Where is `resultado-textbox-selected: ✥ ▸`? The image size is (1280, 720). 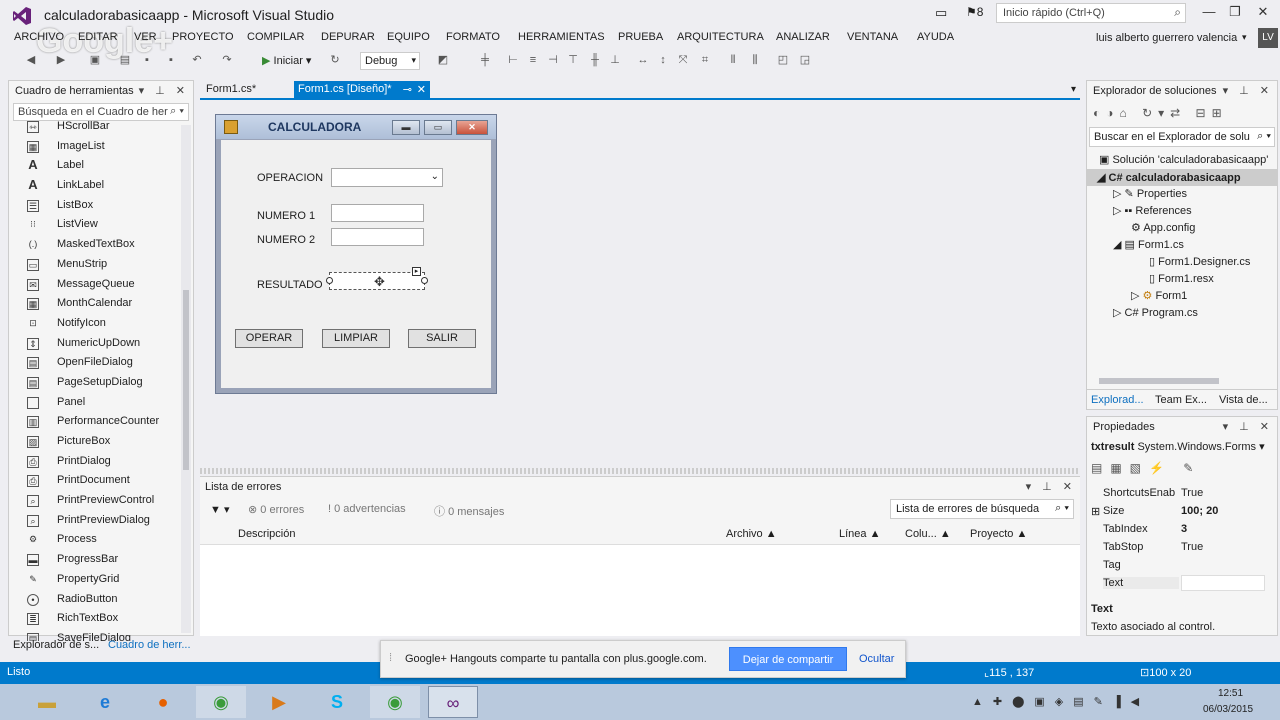
resultado-textbox-selected: ✥ ▸ is located at coordinates (377, 278).